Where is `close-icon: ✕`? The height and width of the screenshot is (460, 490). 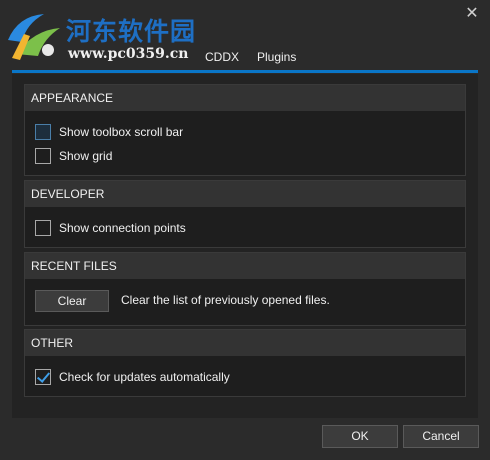 close-icon: ✕ is located at coordinates (472, 14).